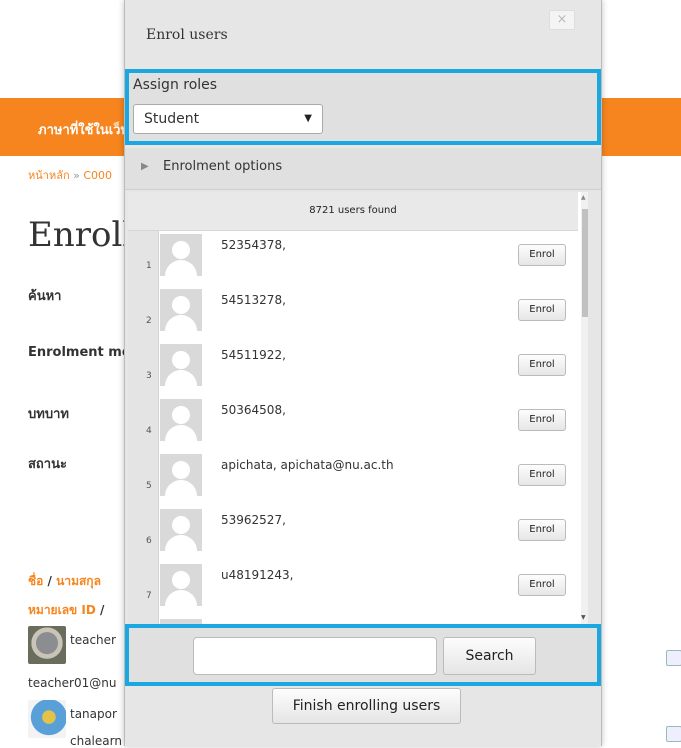 Image resolution: width=681 pixels, height=748 pixels. Describe the element at coordinates (257, 575) in the screenshot. I see `user-name: u48191243,` at that location.